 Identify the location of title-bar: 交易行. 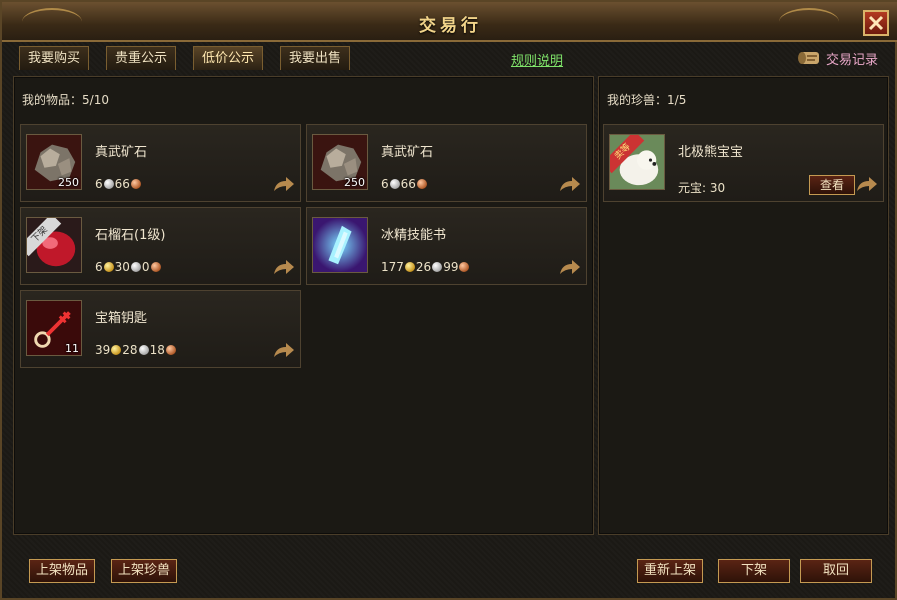
(449, 22).